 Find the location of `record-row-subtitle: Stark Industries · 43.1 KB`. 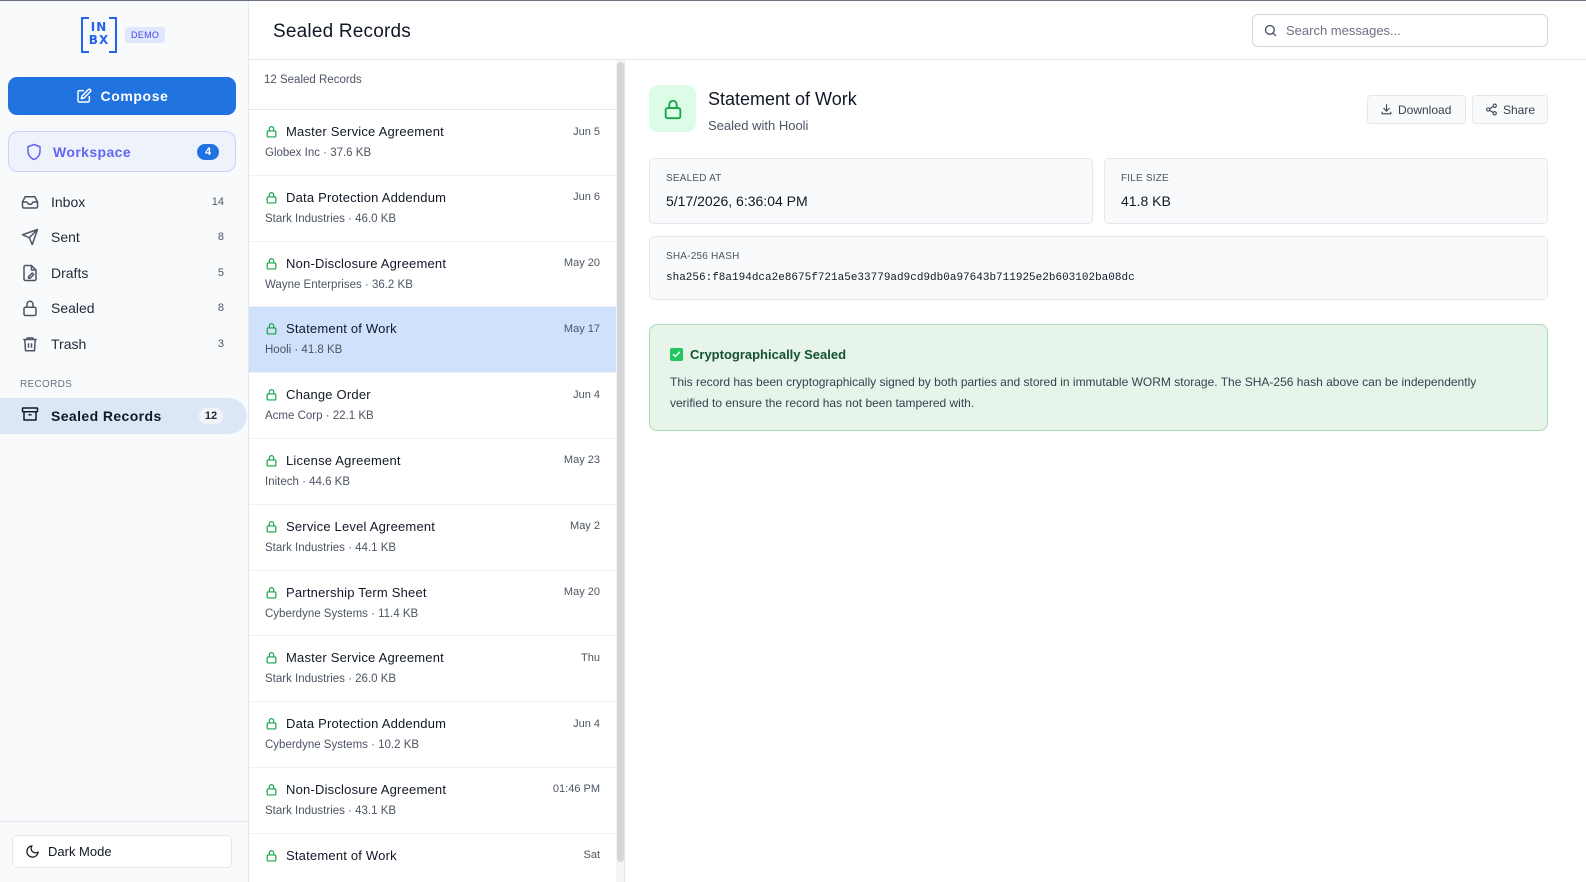

record-row-subtitle: Stark Industries · 43.1 KB is located at coordinates (331, 810).